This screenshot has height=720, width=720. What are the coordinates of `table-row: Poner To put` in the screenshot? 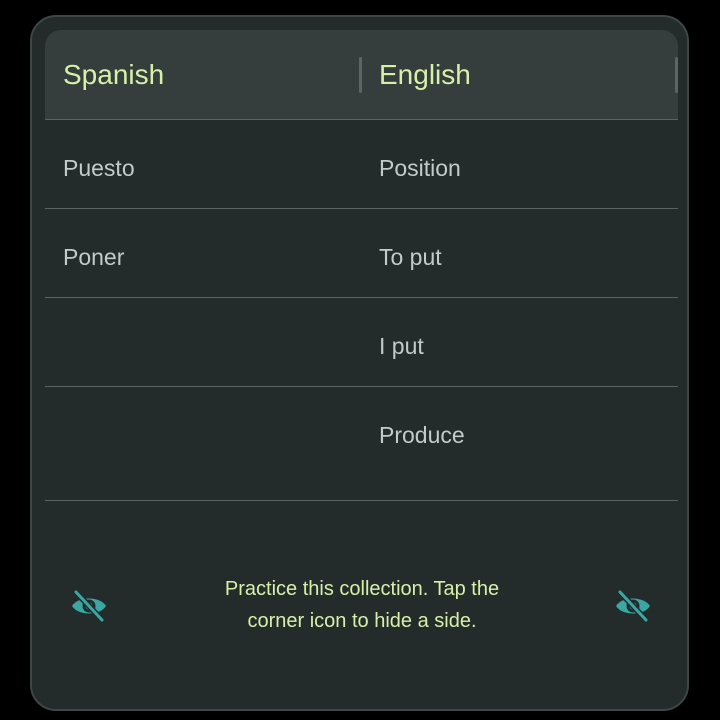 It's located at (361, 253).